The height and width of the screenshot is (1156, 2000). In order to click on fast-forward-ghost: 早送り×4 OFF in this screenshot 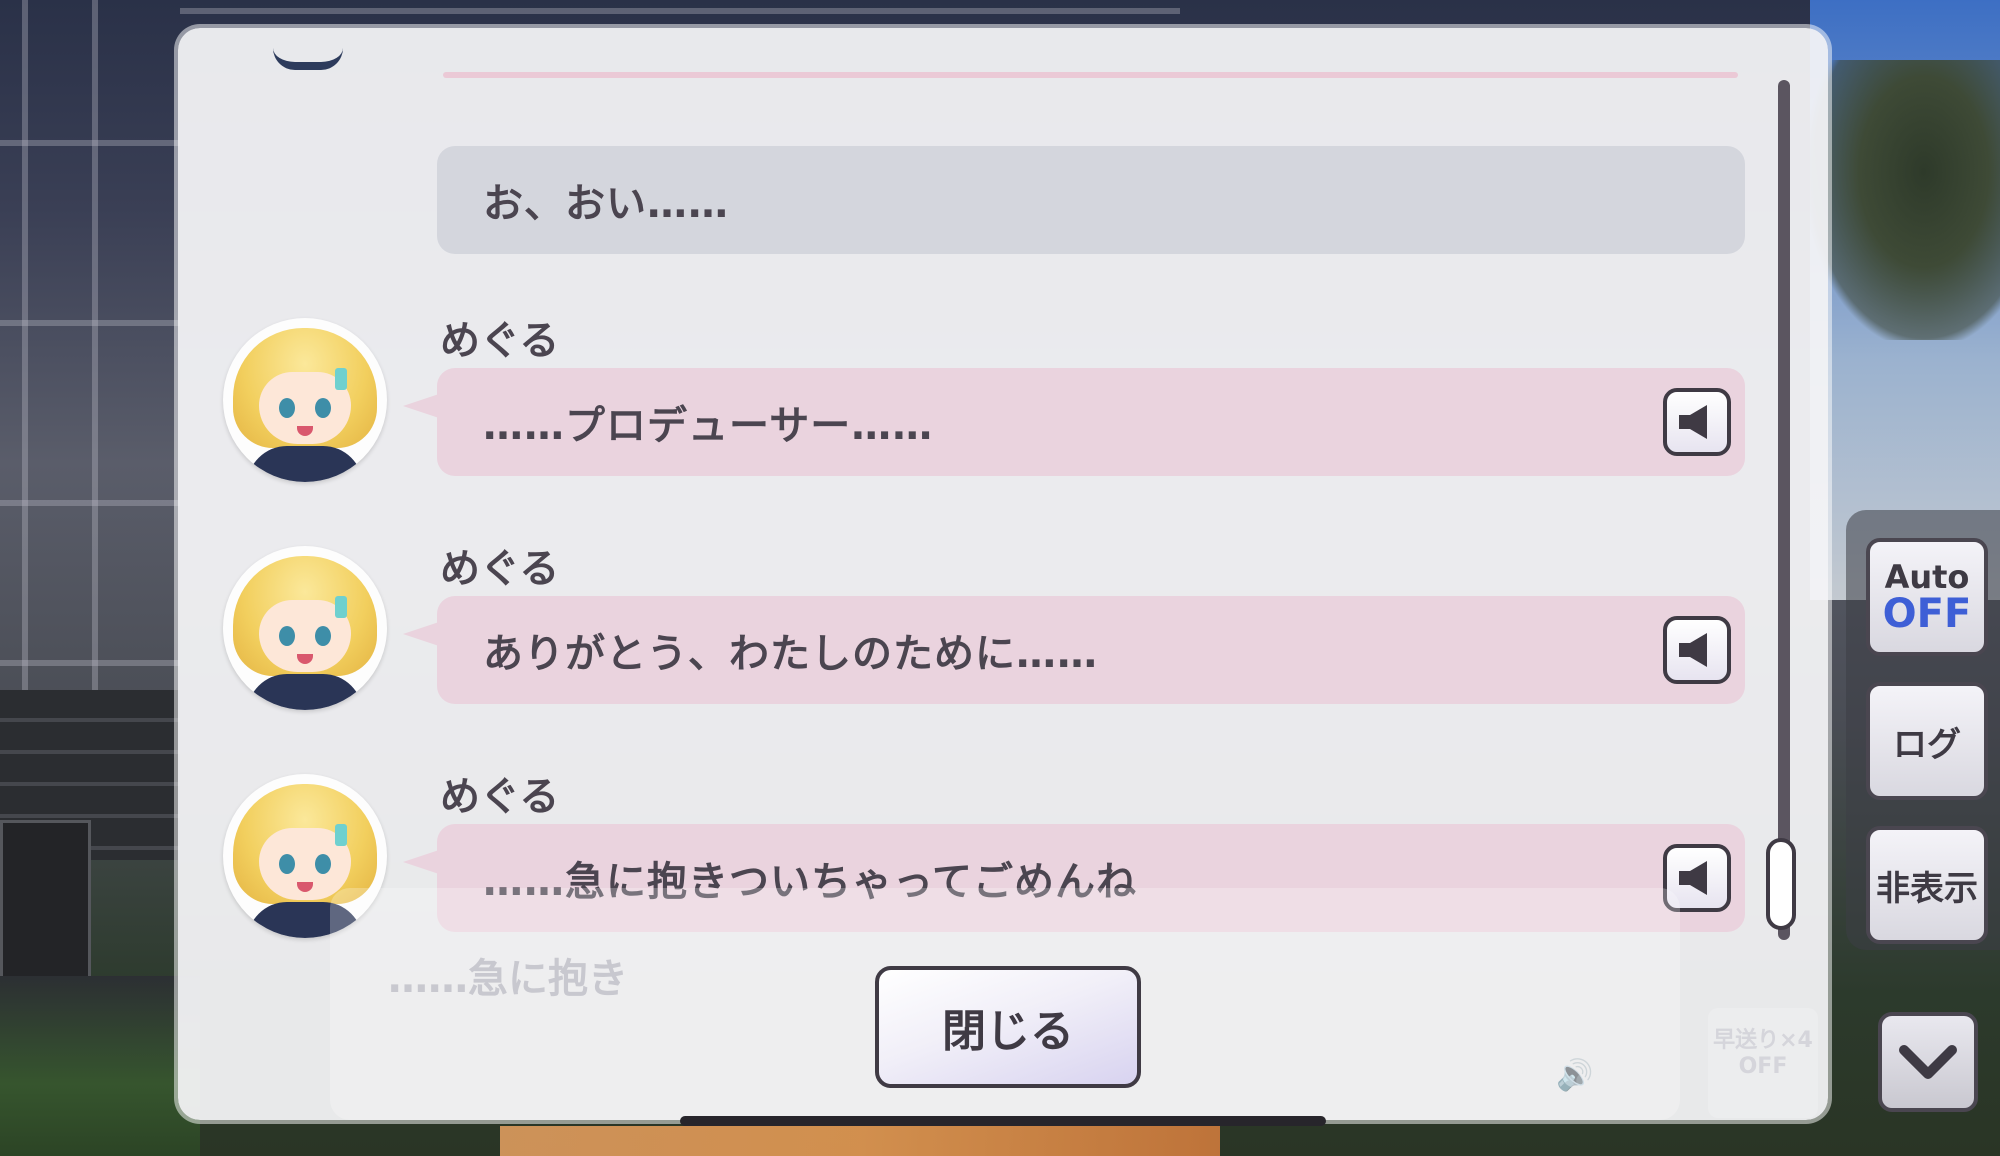, I will do `click(1763, 1063)`.